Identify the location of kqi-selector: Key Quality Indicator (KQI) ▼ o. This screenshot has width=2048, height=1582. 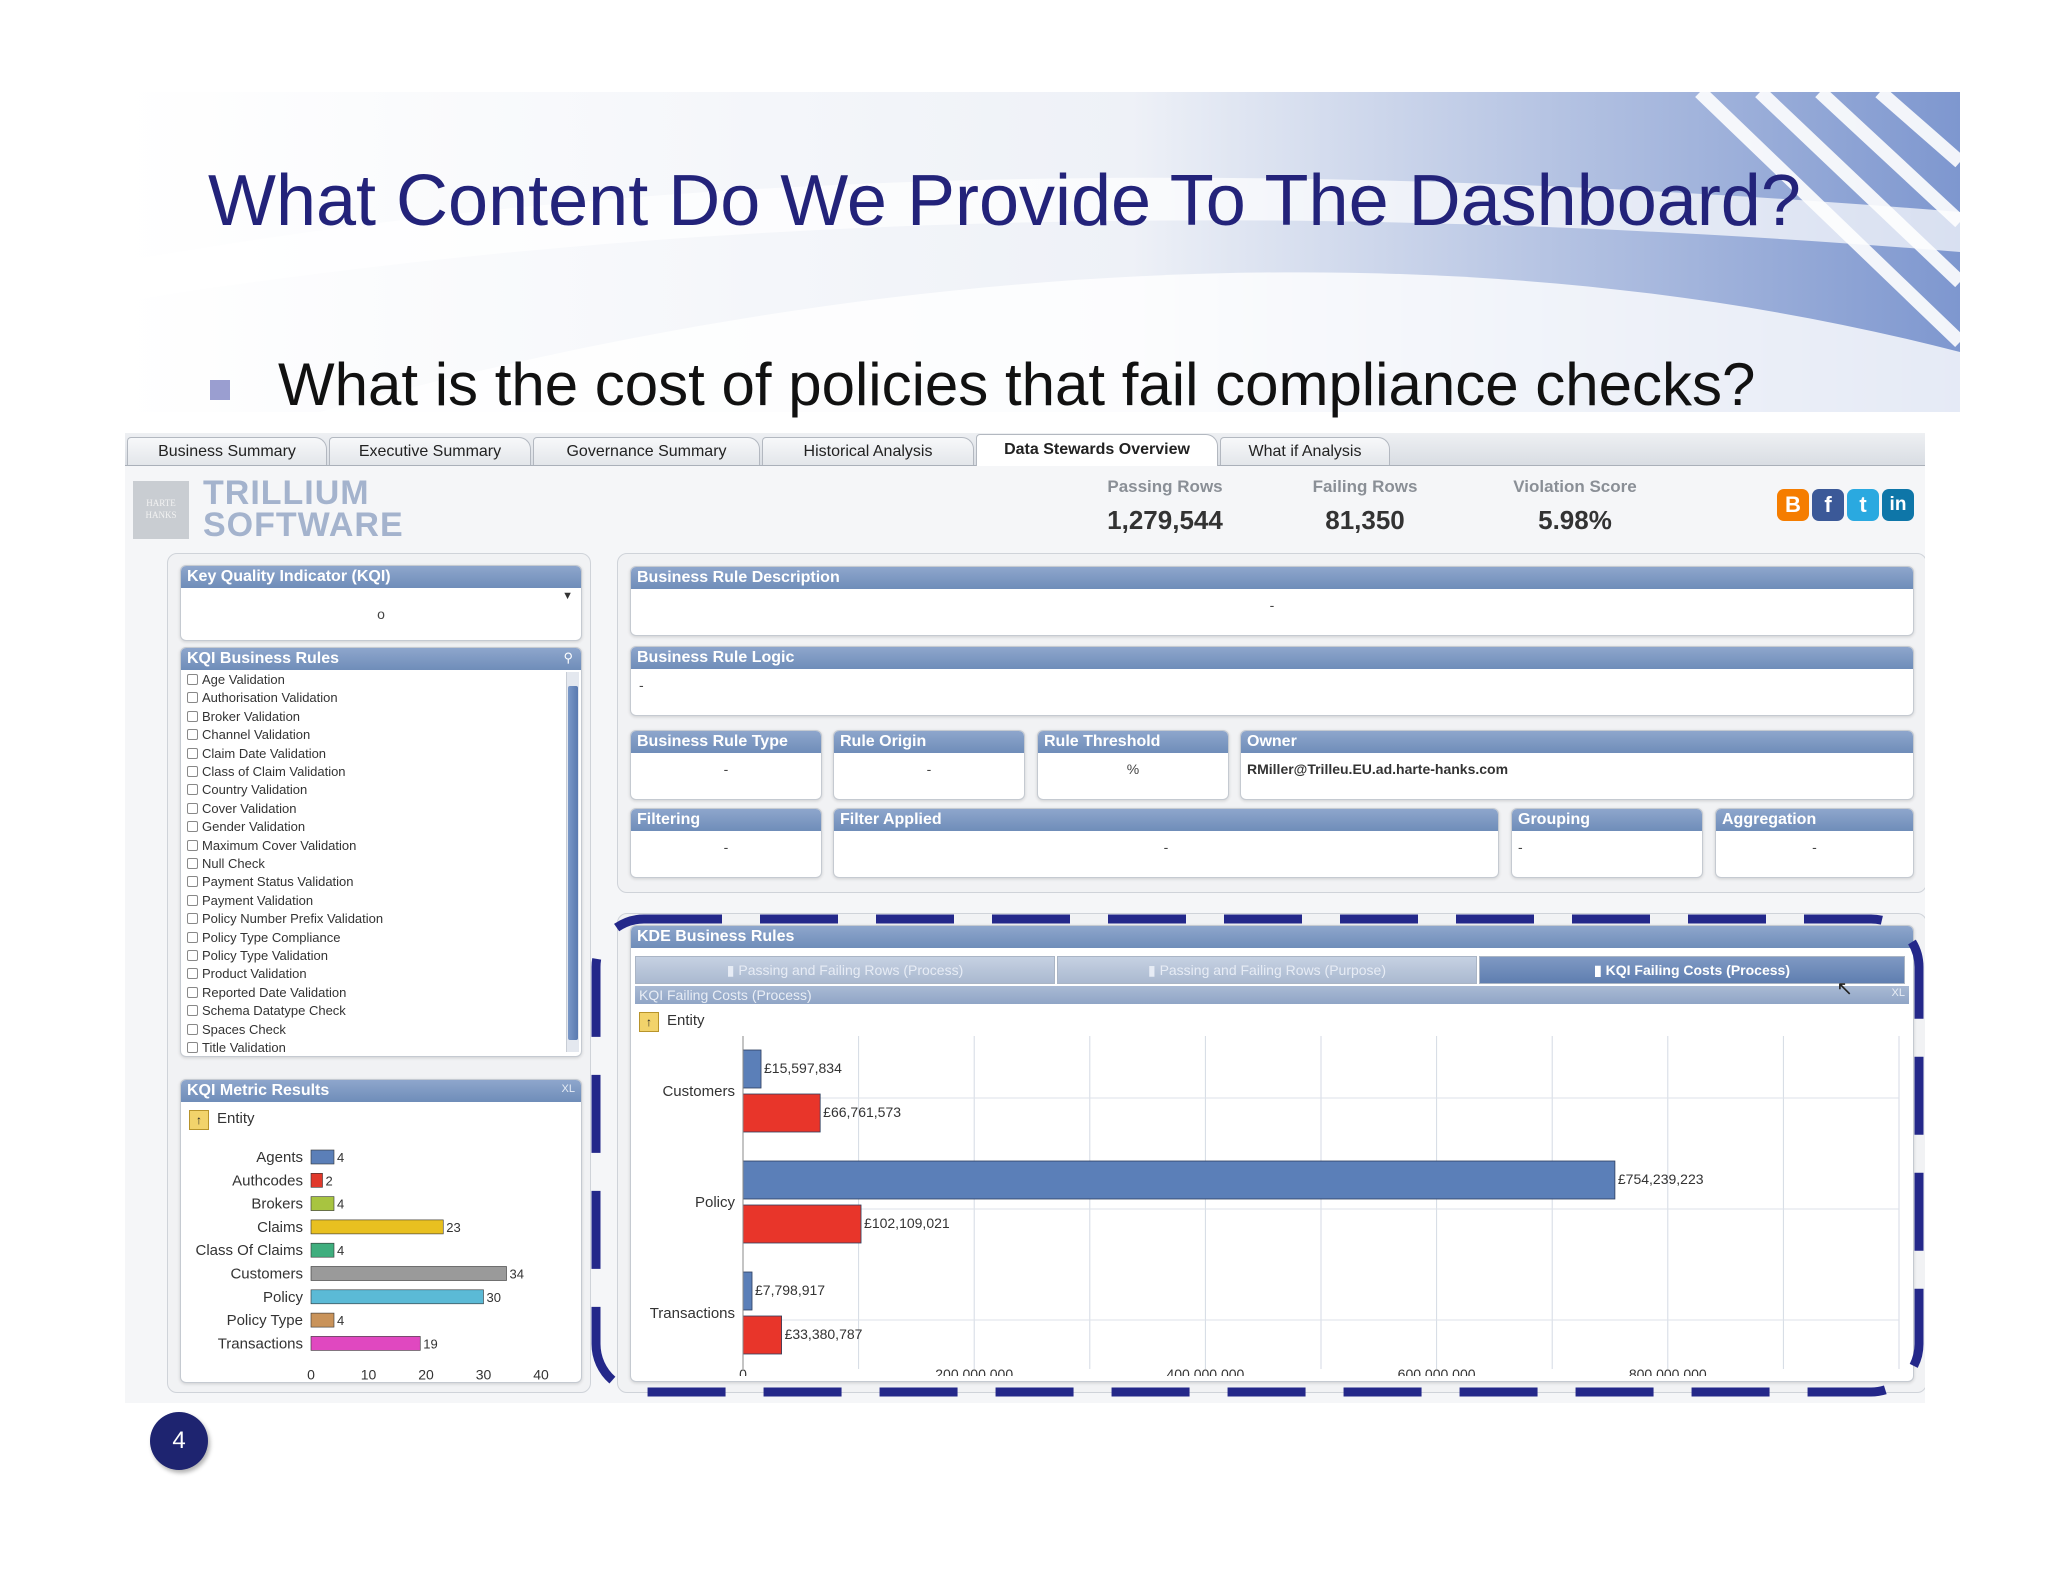
(381, 603).